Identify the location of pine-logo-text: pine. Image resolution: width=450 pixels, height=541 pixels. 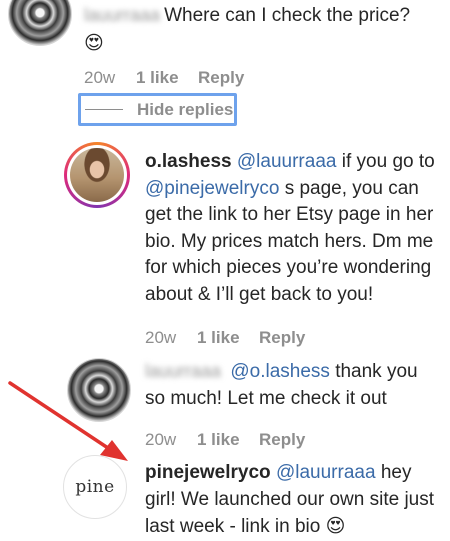
(95, 487).